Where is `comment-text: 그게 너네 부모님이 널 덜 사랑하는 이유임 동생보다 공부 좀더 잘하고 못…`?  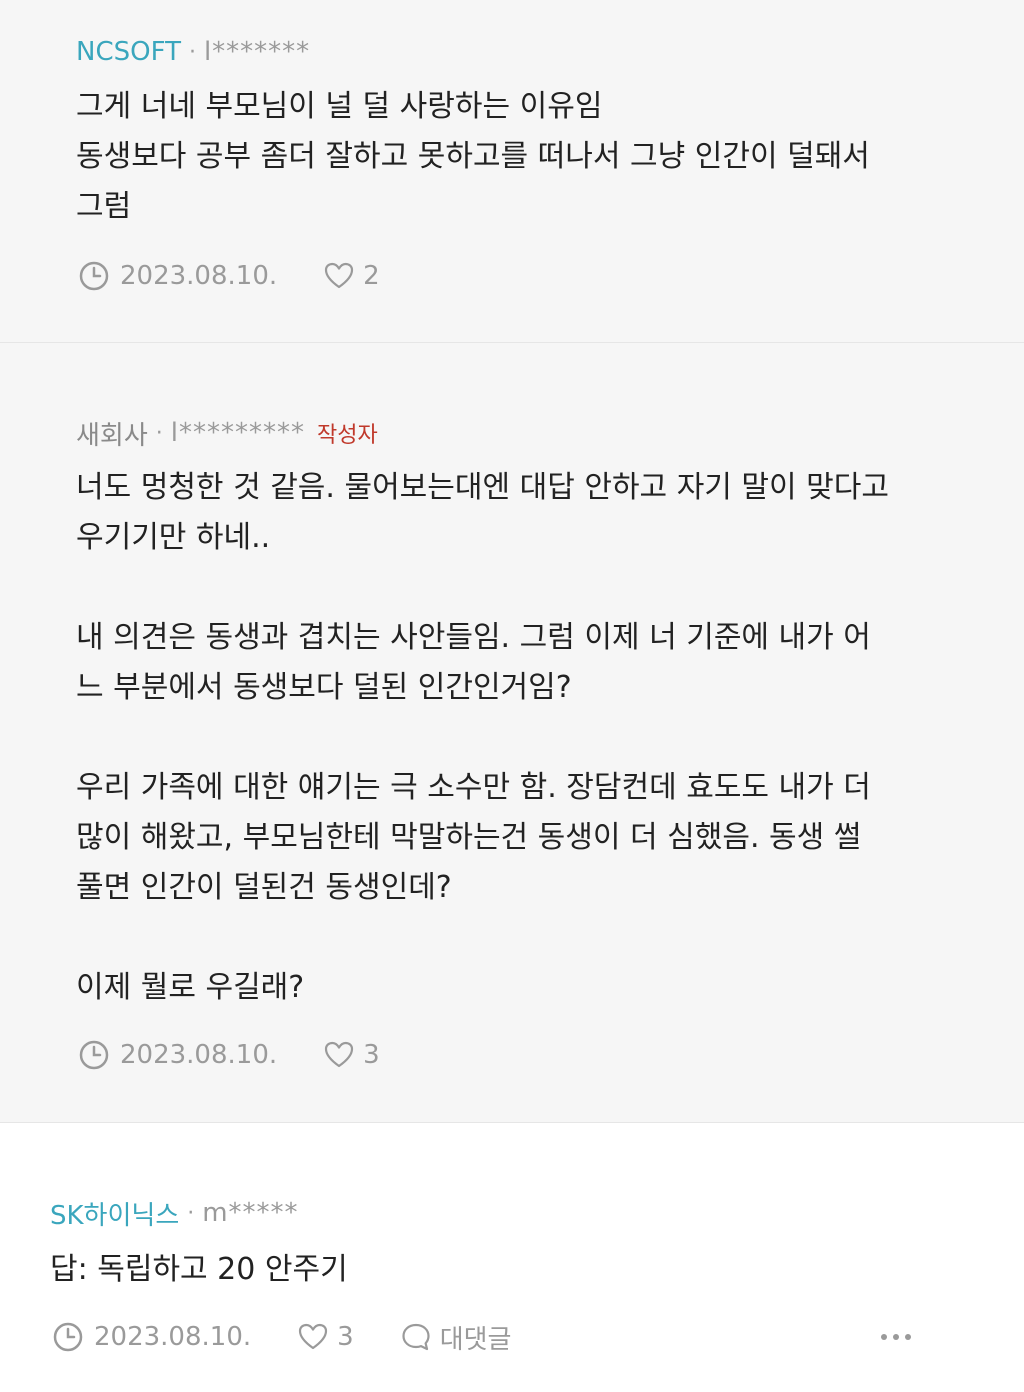 comment-text: 그게 너네 부모님이 널 덜 사랑하는 이유임 동생보다 공부 좀더 잘하고 못… is located at coordinates (473, 156).